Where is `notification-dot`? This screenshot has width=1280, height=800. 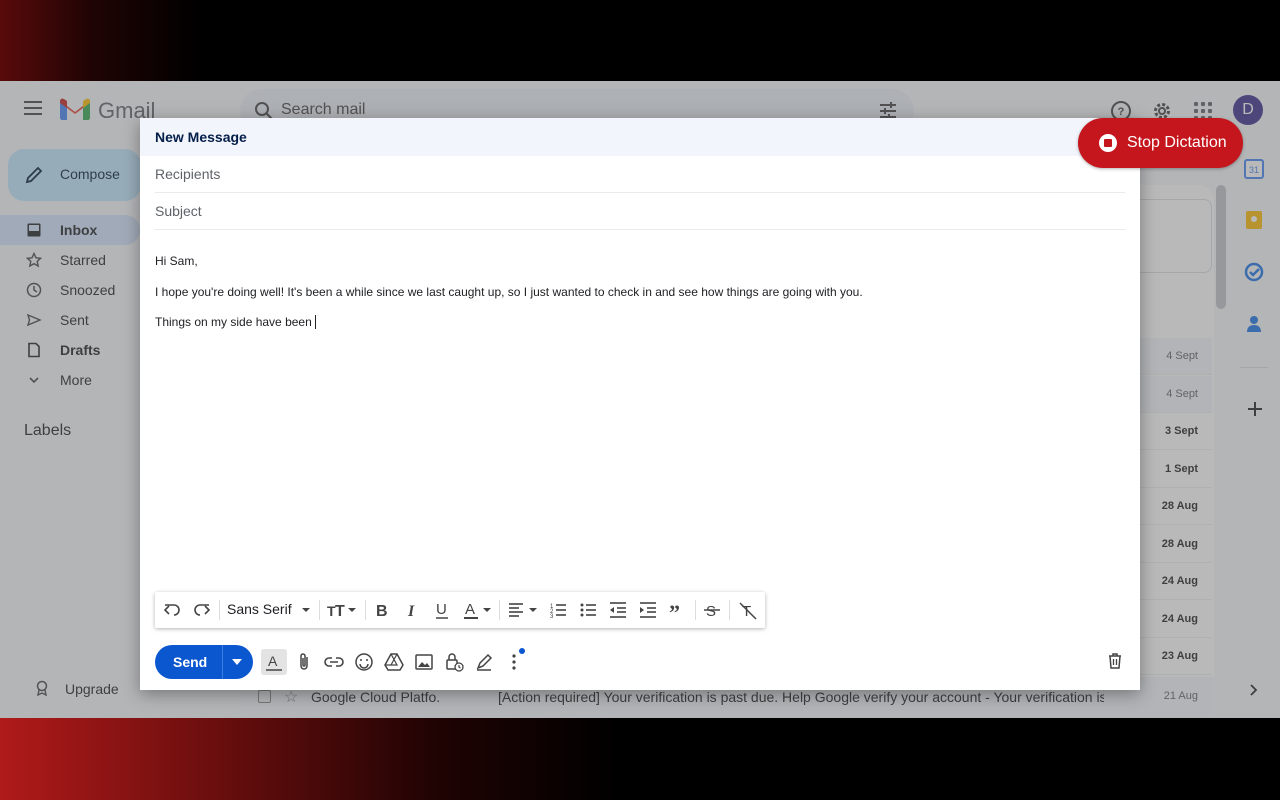
notification-dot is located at coordinates (522, 651).